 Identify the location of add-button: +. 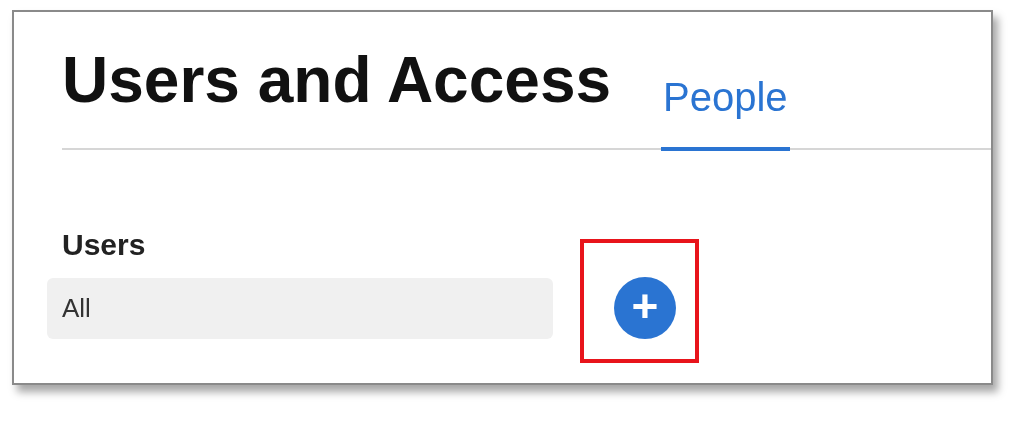
(645, 308).